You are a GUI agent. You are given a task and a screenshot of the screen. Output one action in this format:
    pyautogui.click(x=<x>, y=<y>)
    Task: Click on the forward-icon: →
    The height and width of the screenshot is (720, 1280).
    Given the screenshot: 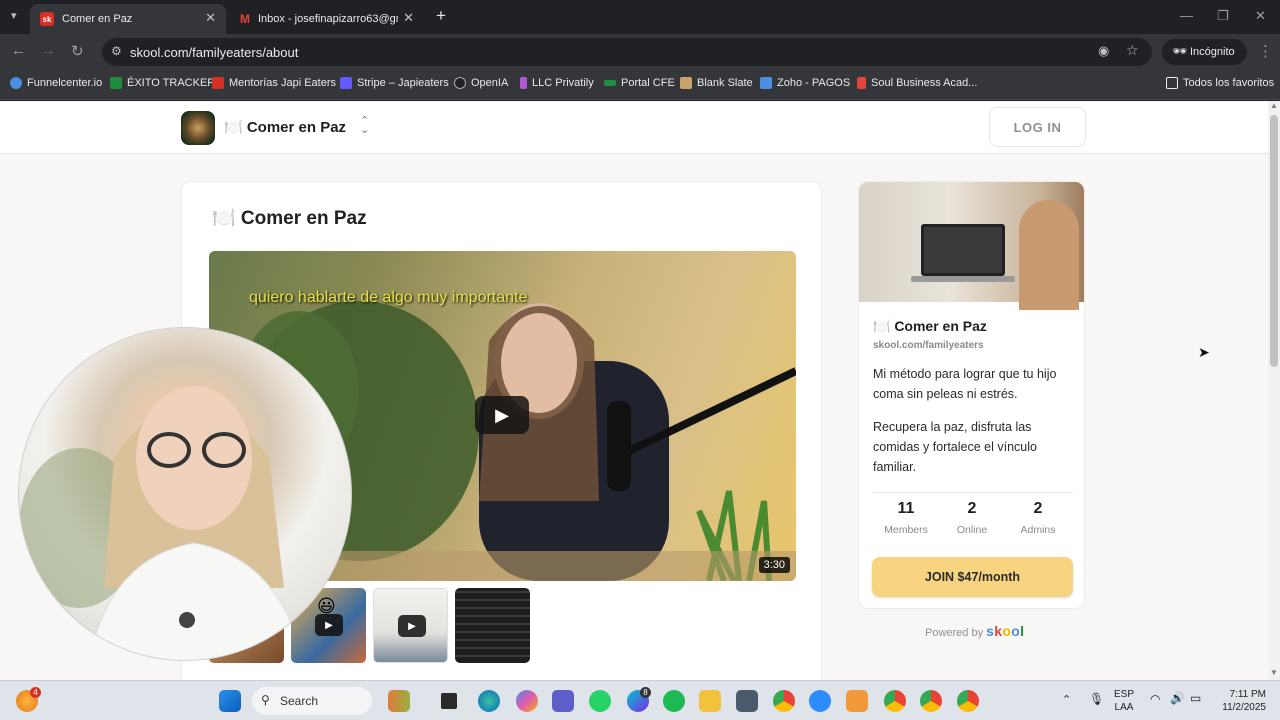 What is the action you would take?
    pyautogui.click(x=48, y=50)
    